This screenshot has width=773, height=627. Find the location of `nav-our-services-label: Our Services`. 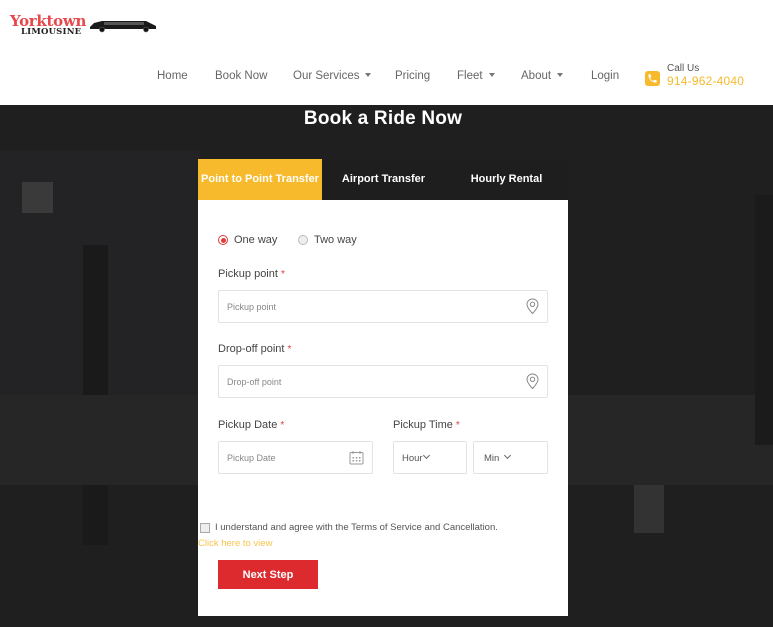

nav-our-services-label: Our Services is located at coordinates (326, 76).